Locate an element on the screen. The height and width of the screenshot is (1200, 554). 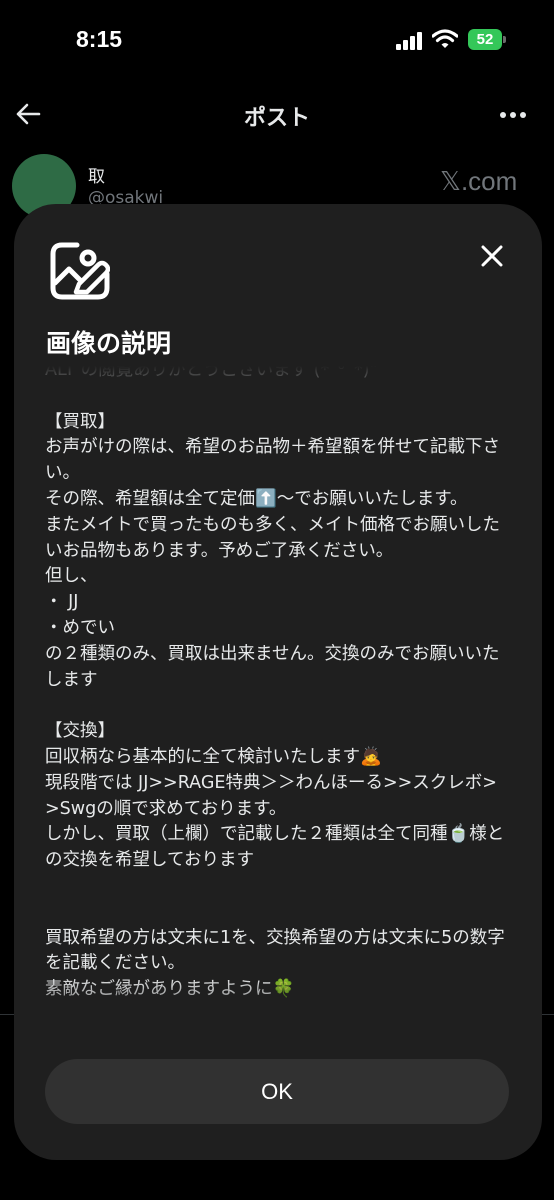
status-time: 8:15 is located at coordinates (99, 39).